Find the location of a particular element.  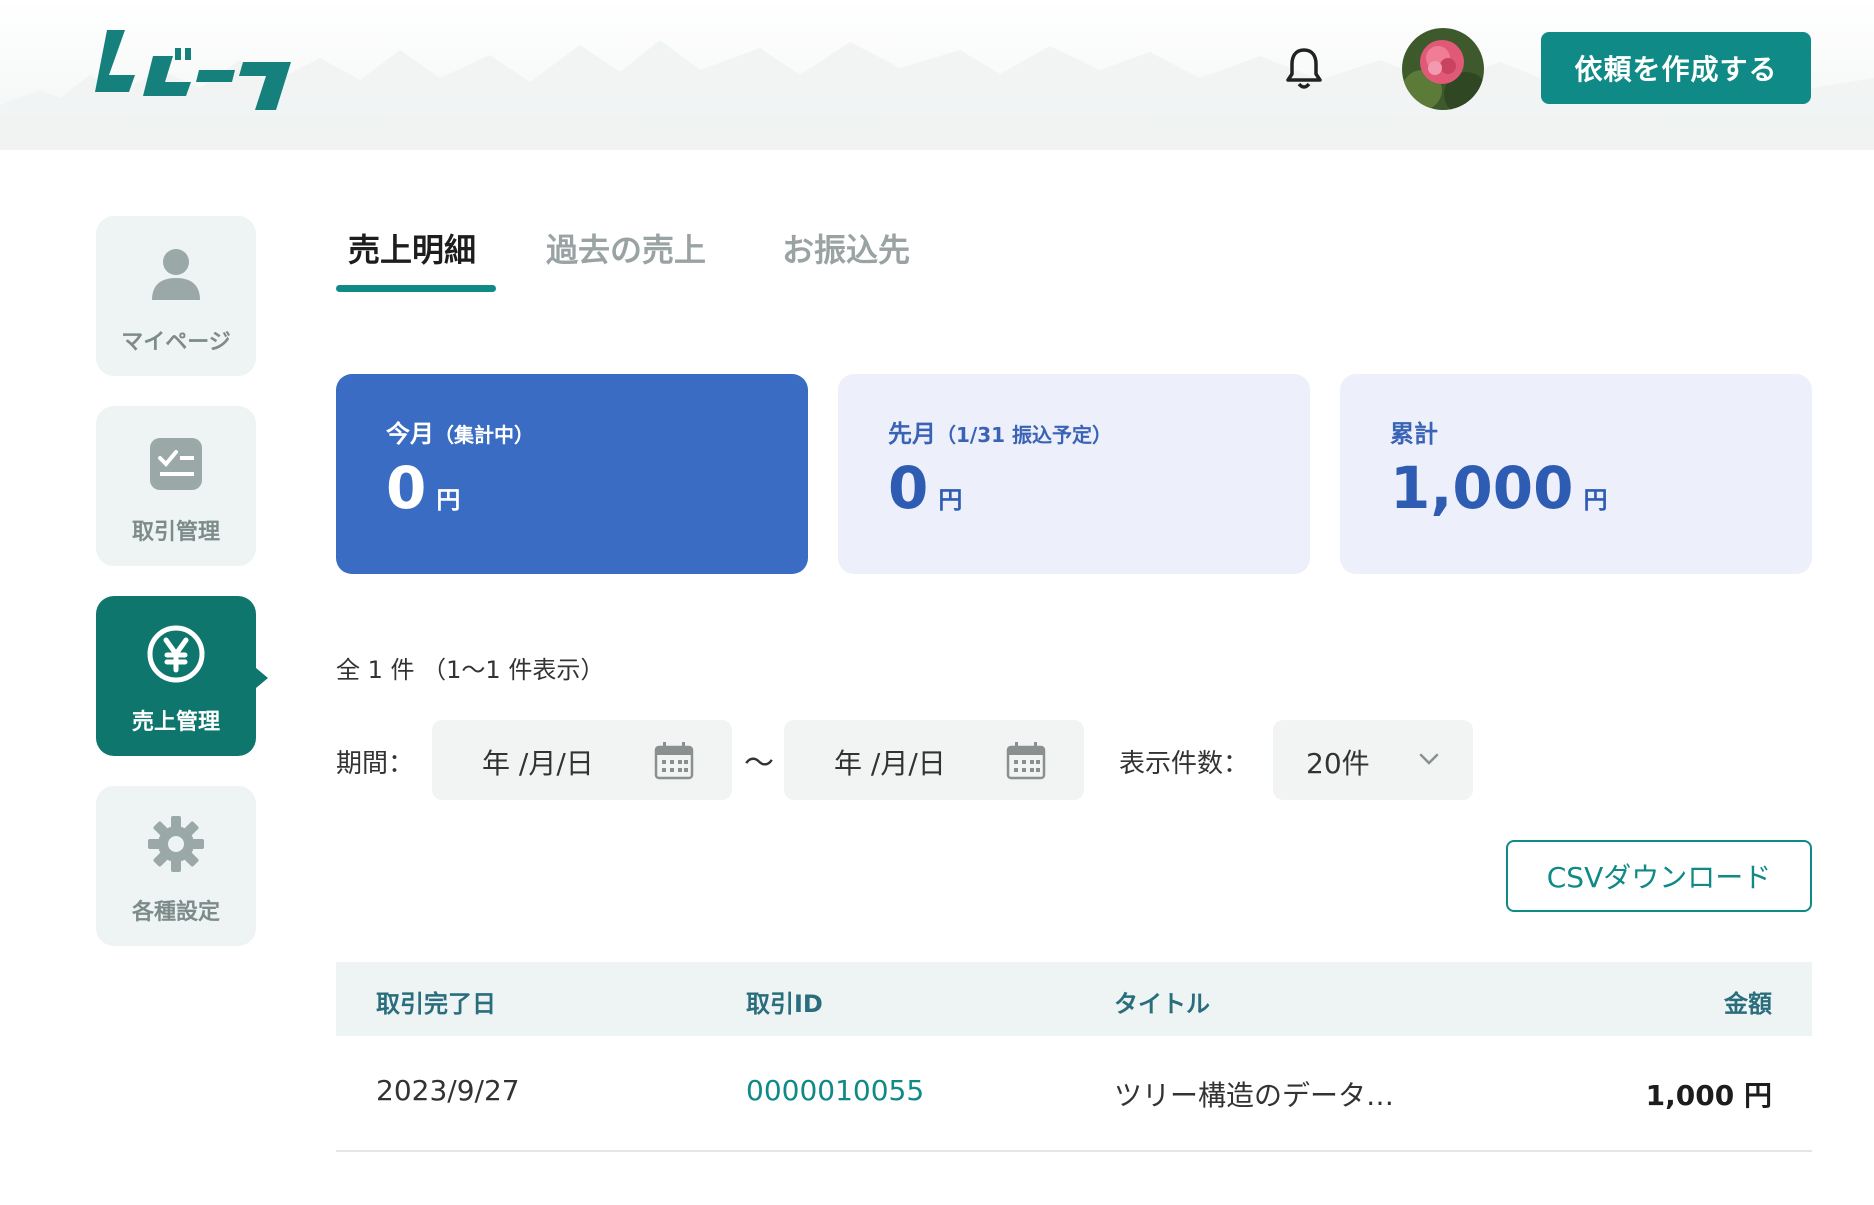

card-label: 累計 is located at coordinates (1414, 434).